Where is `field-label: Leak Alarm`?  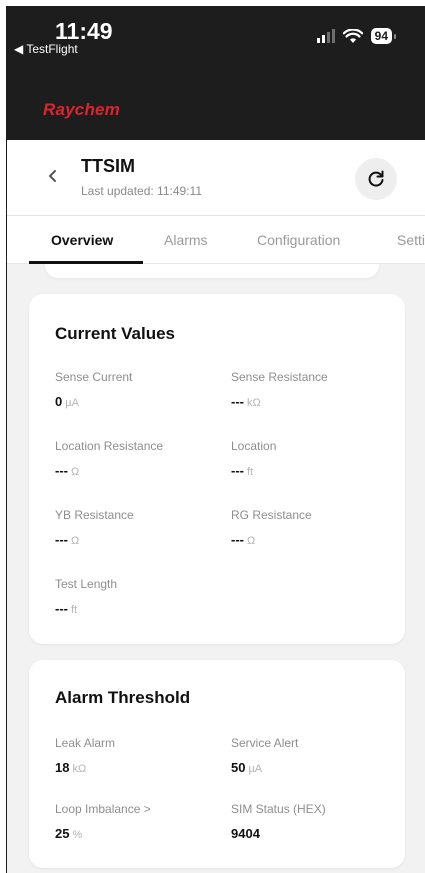
field-label: Leak Alarm is located at coordinates (85, 743).